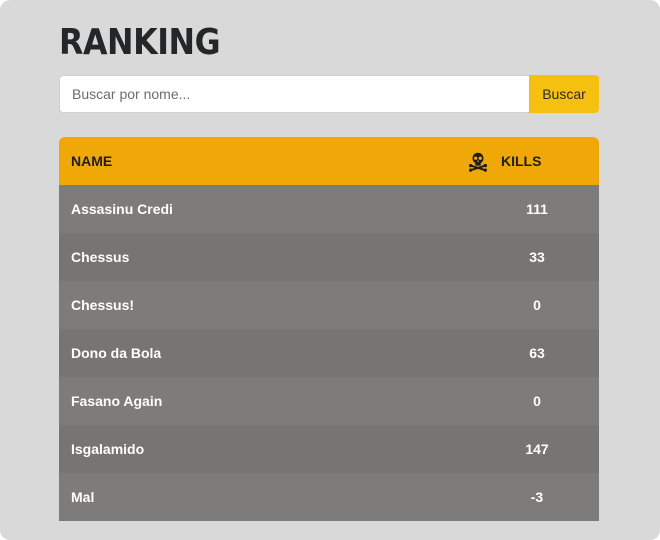 The width and height of the screenshot is (660, 540). I want to click on column-header-kills: KILLS, so click(517, 161).